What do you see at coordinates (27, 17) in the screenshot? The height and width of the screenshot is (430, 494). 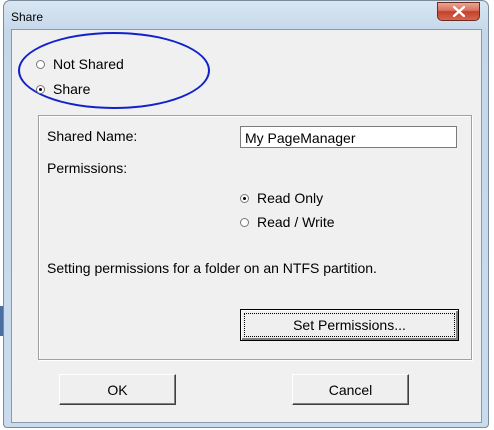 I see `window-title: Share` at bounding box center [27, 17].